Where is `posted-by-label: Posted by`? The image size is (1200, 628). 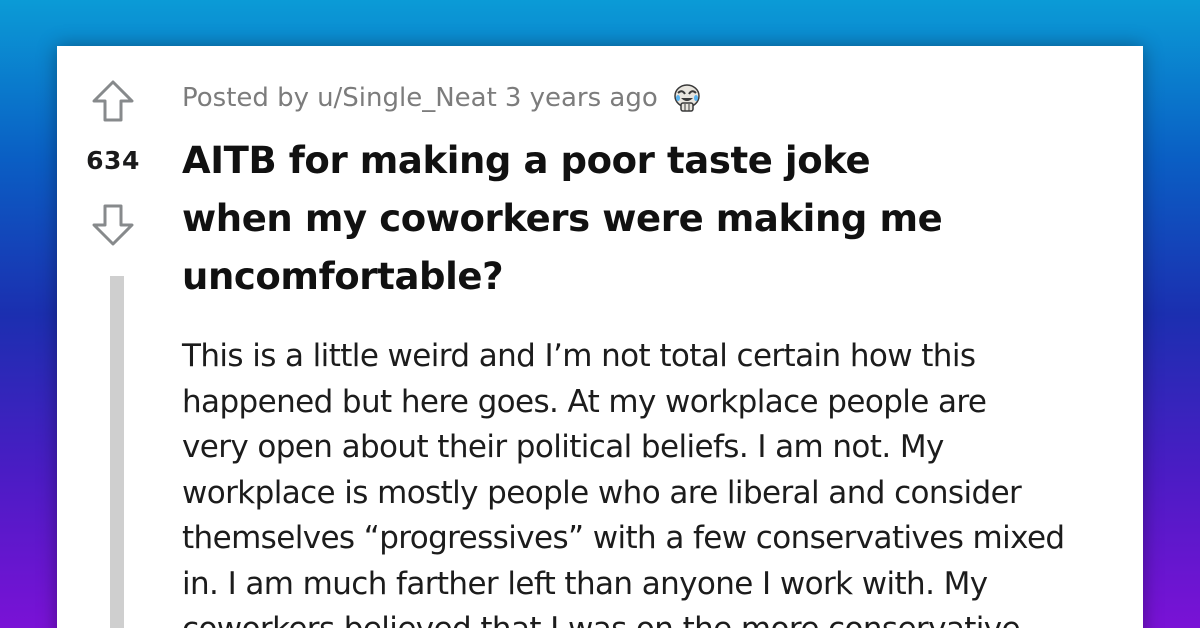 posted-by-label: Posted by is located at coordinates (246, 98).